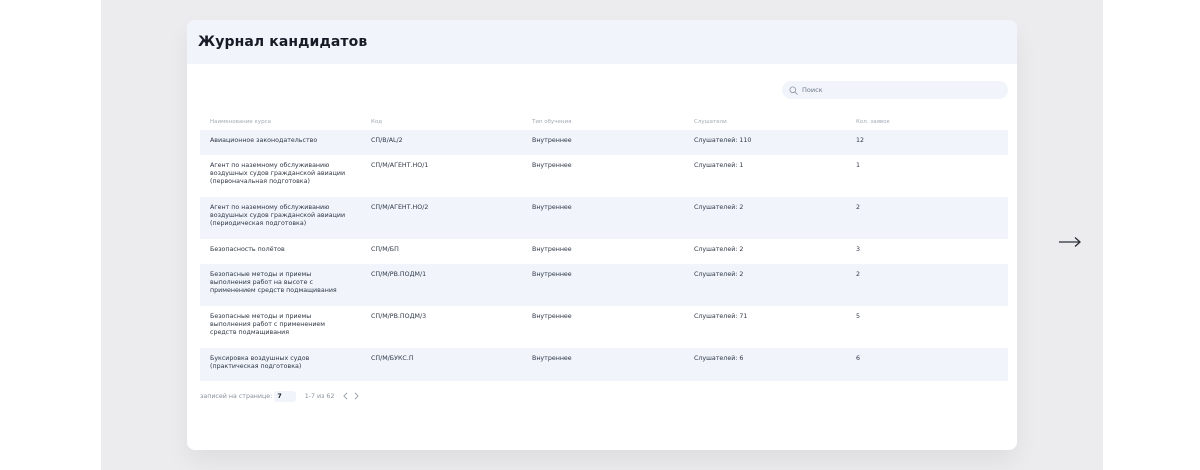 The height and width of the screenshot is (470, 1200). Describe the element at coordinates (719, 165) in the screenshot. I see `cell-listeners: Слушателей: 1` at that location.